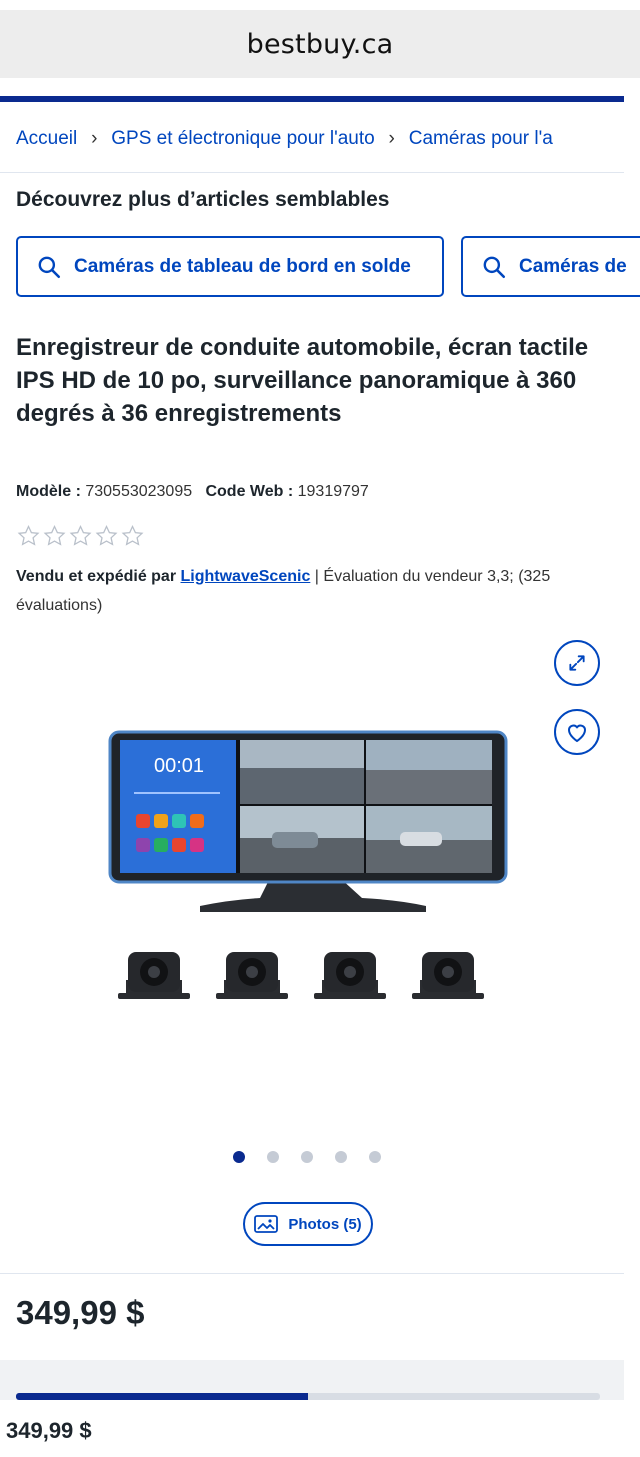 This screenshot has width=640, height=1457. Describe the element at coordinates (242, 139) in the screenshot. I see `breadcrumb-gps-auto: GPS et électronique pour l'auto` at that location.